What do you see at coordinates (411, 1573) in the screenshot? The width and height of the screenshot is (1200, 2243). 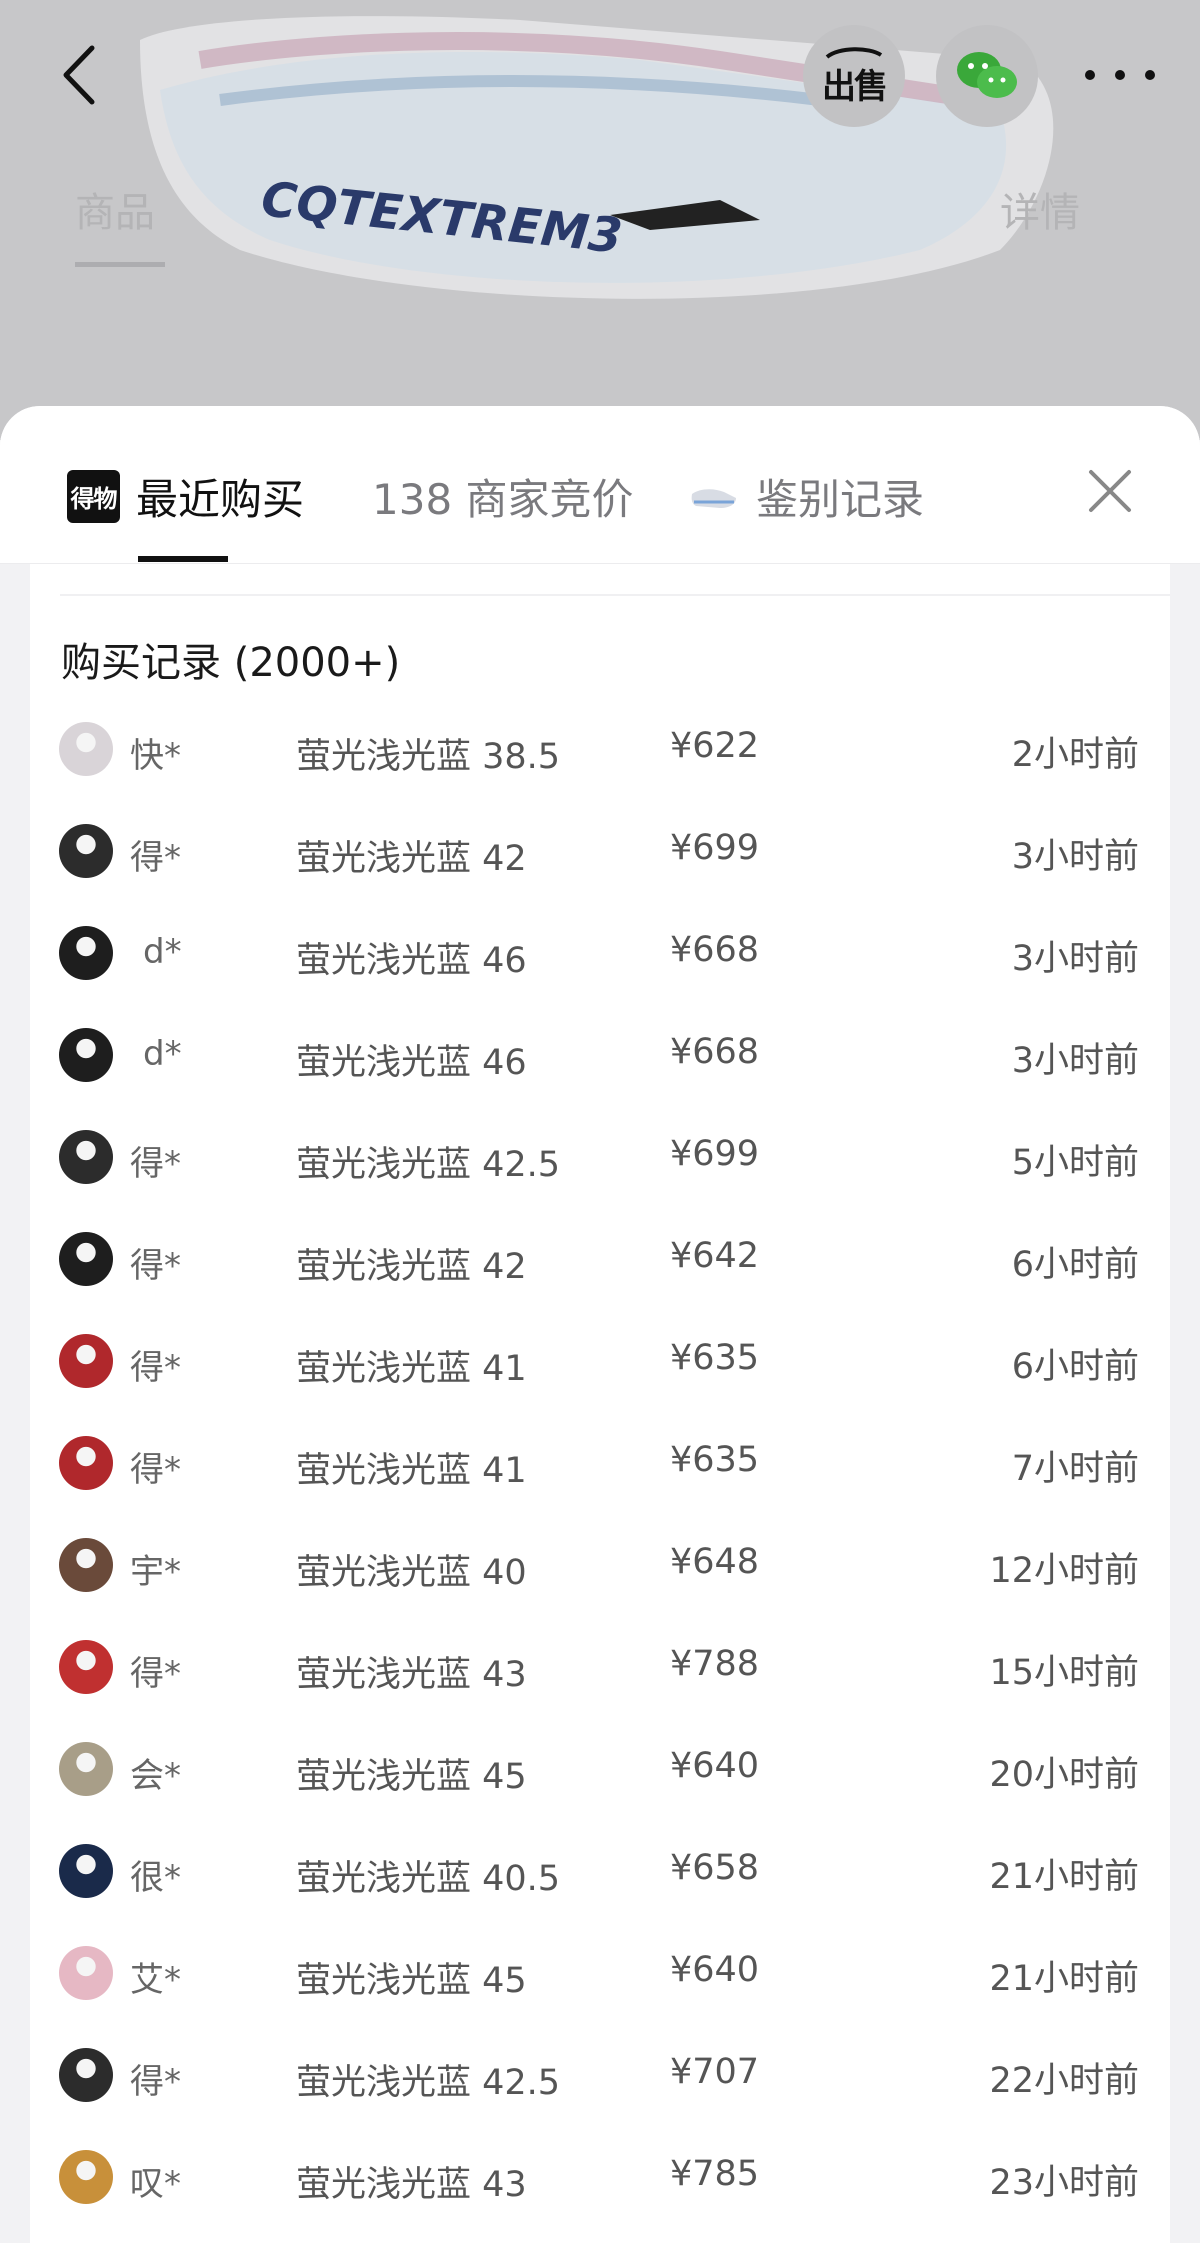 I see `purchase-spec: 萤光浅光蓝 40` at bounding box center [411, 1573].